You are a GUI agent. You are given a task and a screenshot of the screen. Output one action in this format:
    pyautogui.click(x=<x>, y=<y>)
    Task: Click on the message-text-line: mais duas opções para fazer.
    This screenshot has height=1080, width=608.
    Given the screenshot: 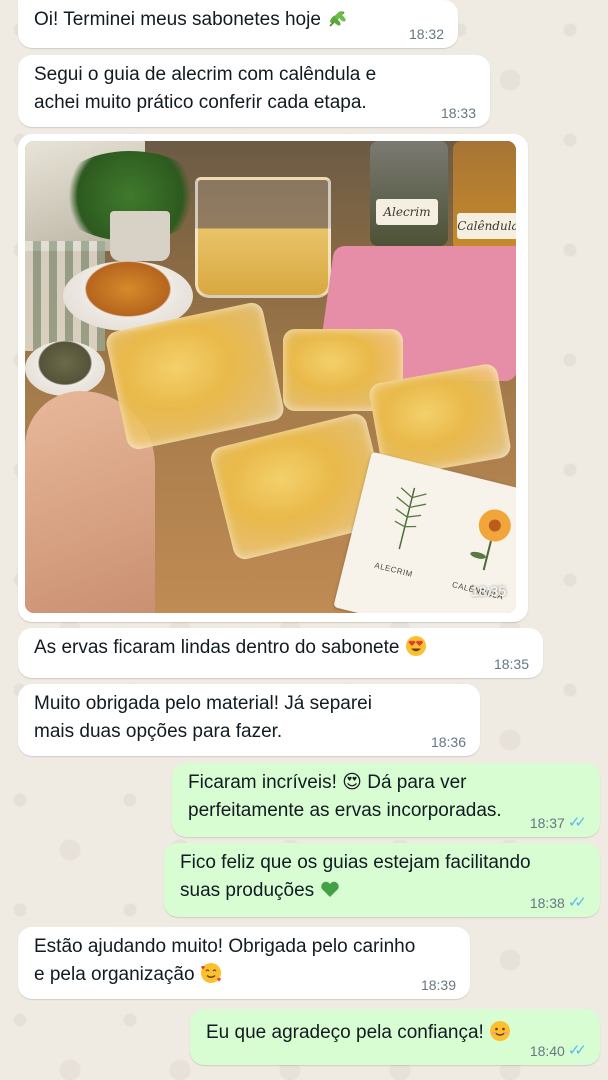 What is the action you would take?
    pyautogui.click(x=158, y=731)
    